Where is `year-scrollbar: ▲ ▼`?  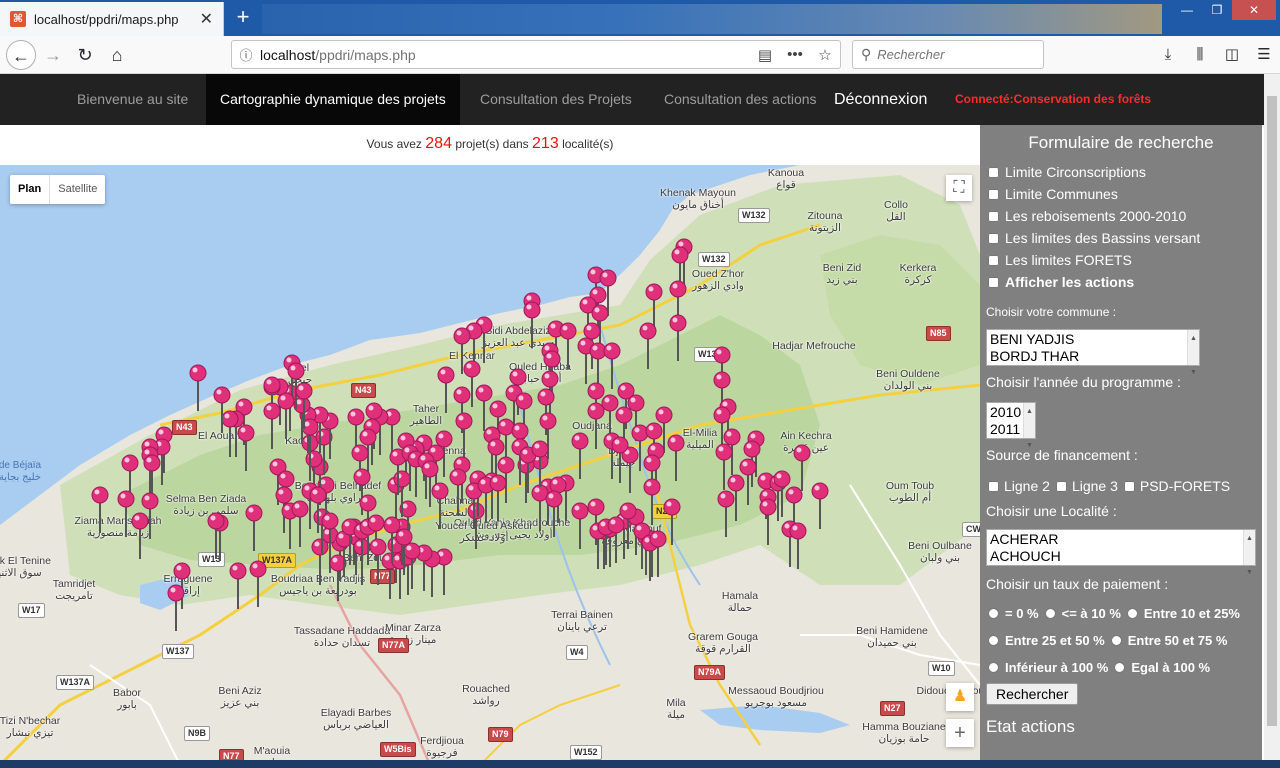 year-scrollbar: ▲ ▼ is located at coordinates (1029, 426).